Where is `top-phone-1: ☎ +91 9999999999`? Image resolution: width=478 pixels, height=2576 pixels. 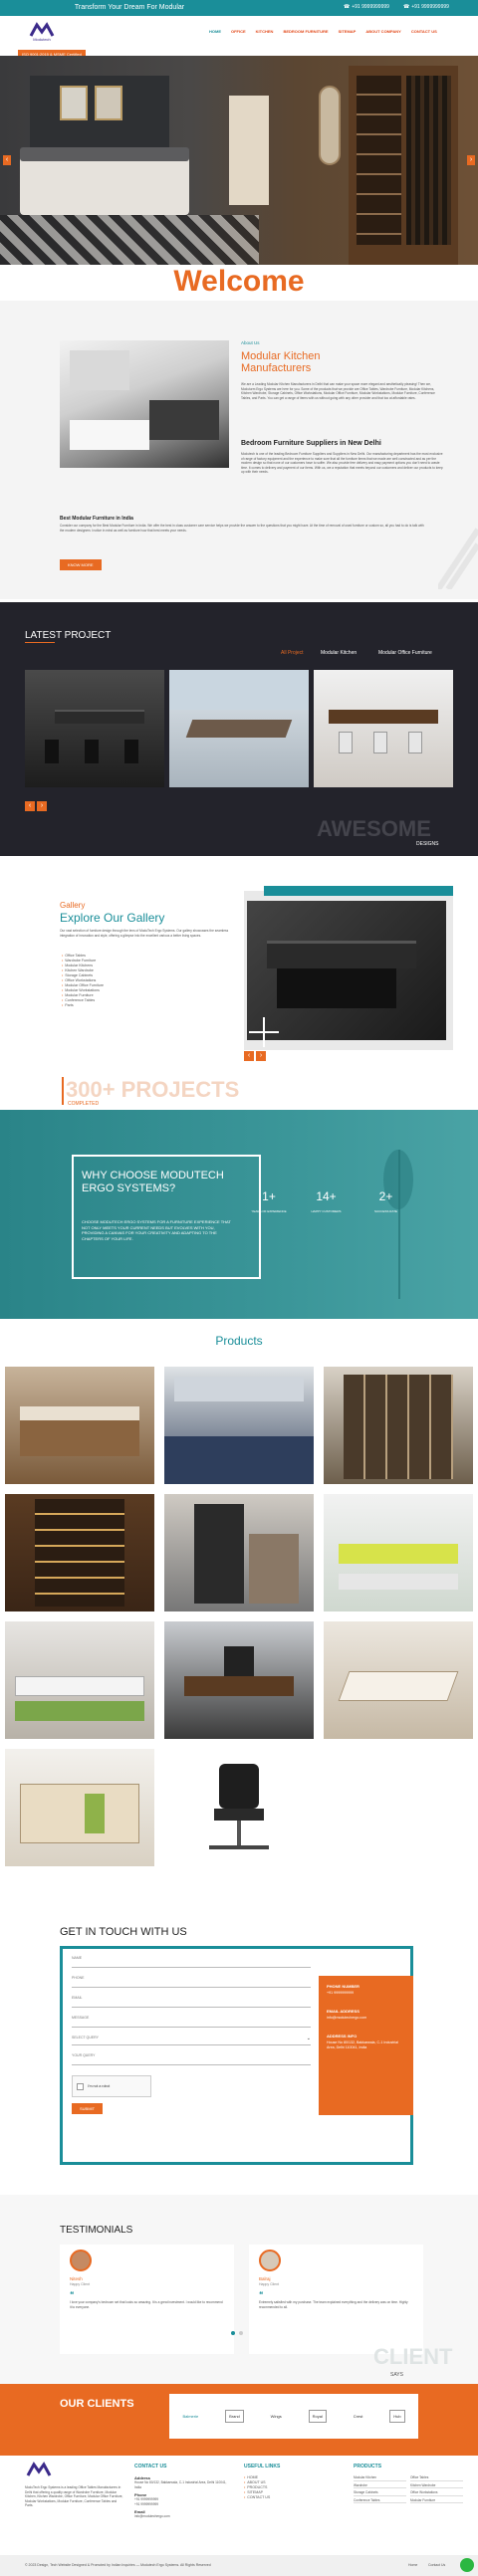
top-phone-1: ☎ +91 9999999999 is located at coordinates (366, 7).